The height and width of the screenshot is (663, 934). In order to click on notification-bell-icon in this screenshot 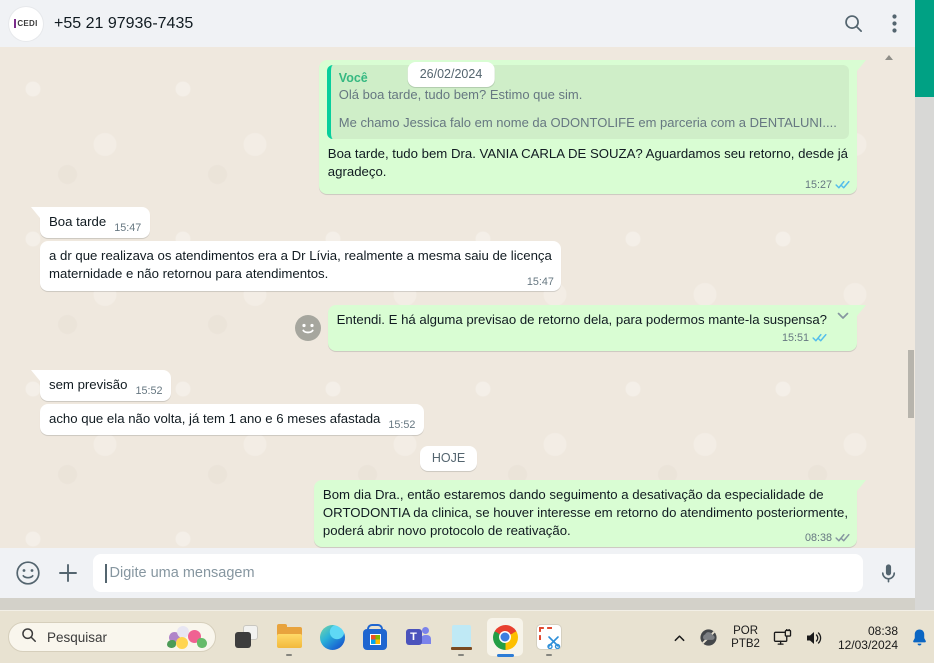, I will do `click(919, 637)`.